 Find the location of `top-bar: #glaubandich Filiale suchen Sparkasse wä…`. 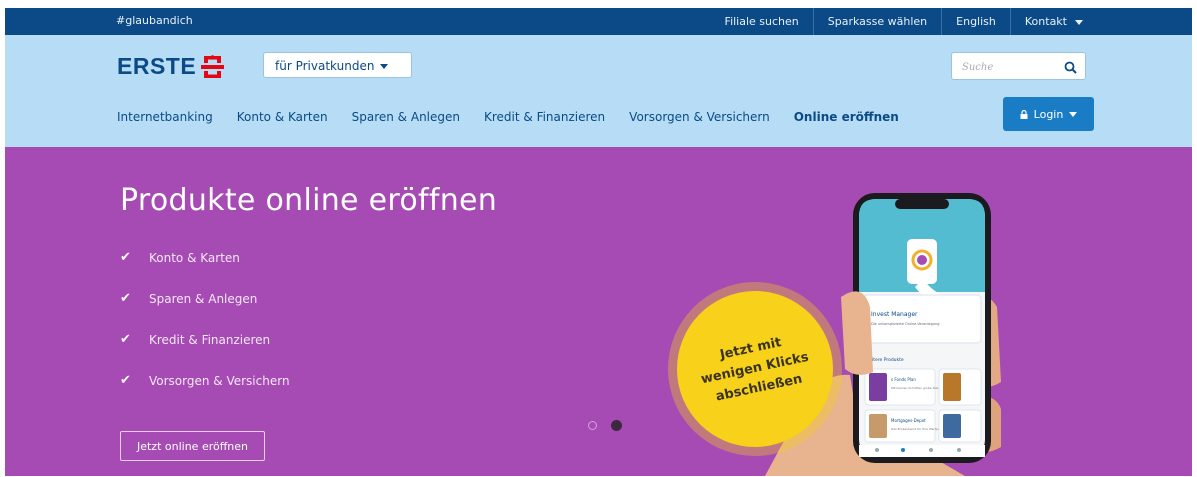

top-bar: #glaubandich Filiale suchen Sparkasse wä… is located at coordinates (598, 21).